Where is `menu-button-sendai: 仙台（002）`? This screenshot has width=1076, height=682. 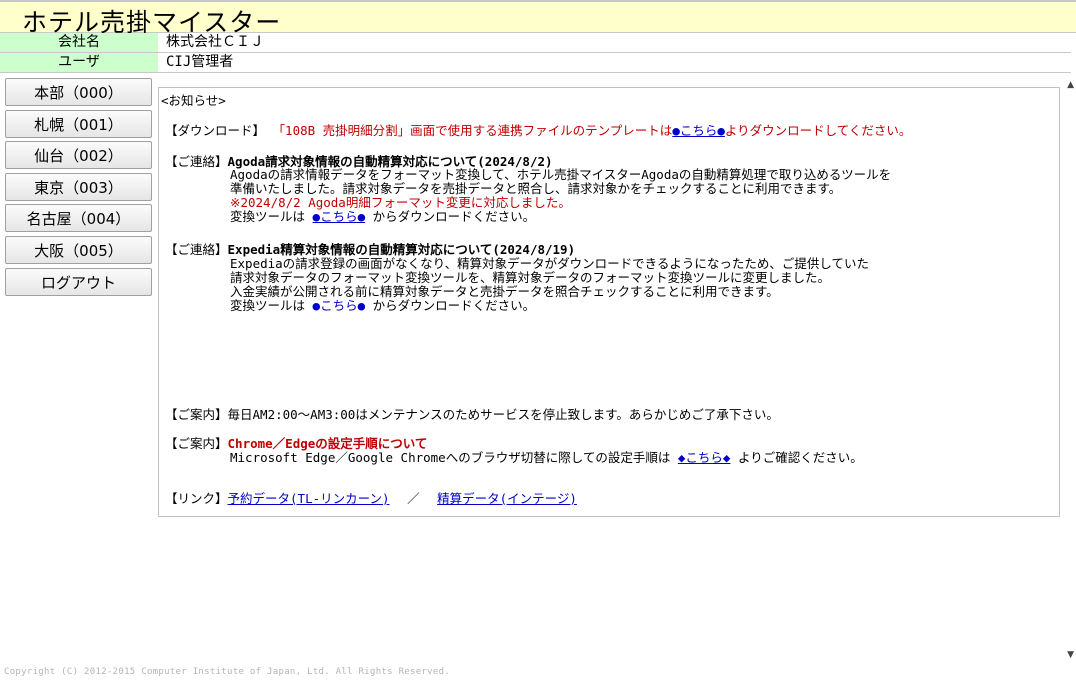
menu-button-sendai: 仙台（002） is located at coordinates (78, 155).